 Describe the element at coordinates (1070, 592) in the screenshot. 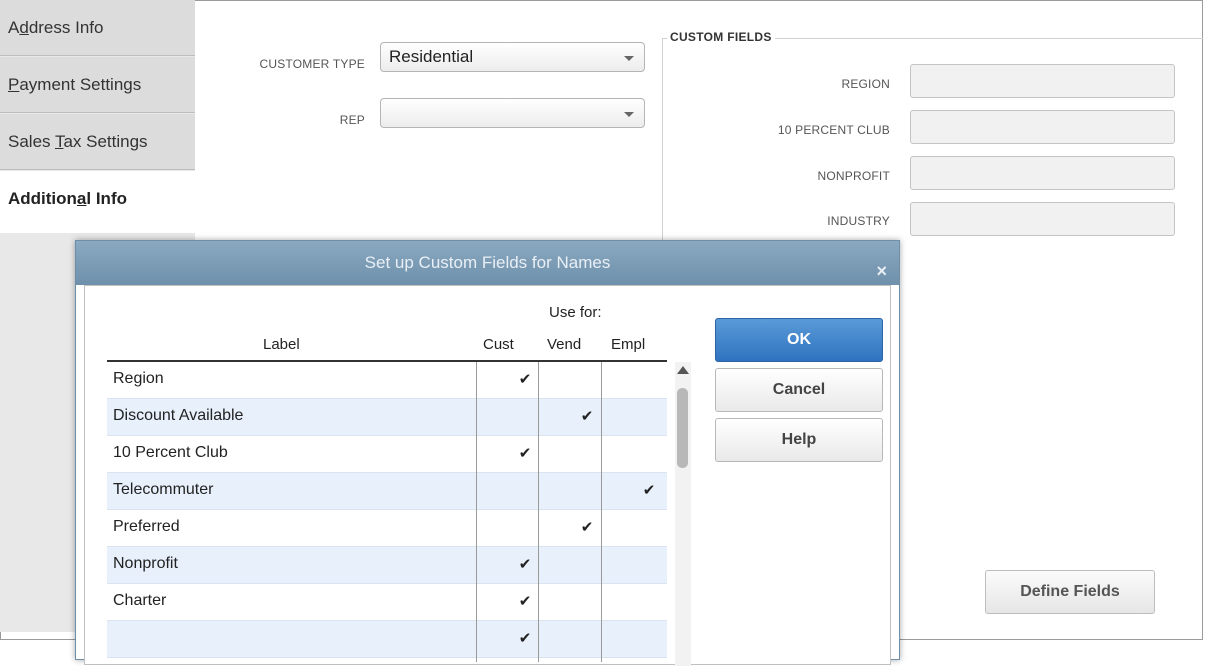

I see `define-fields-button: Define Fields` at that location.